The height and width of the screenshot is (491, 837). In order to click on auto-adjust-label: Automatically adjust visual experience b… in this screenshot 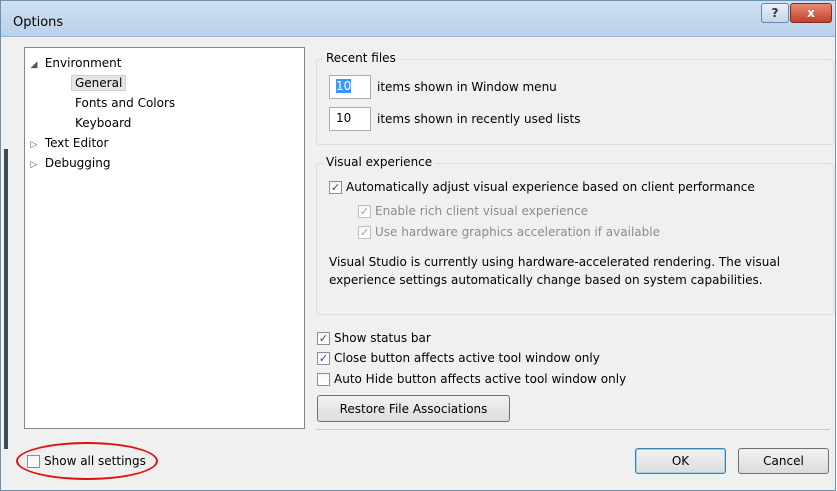, I will do `click(550, 187)`.